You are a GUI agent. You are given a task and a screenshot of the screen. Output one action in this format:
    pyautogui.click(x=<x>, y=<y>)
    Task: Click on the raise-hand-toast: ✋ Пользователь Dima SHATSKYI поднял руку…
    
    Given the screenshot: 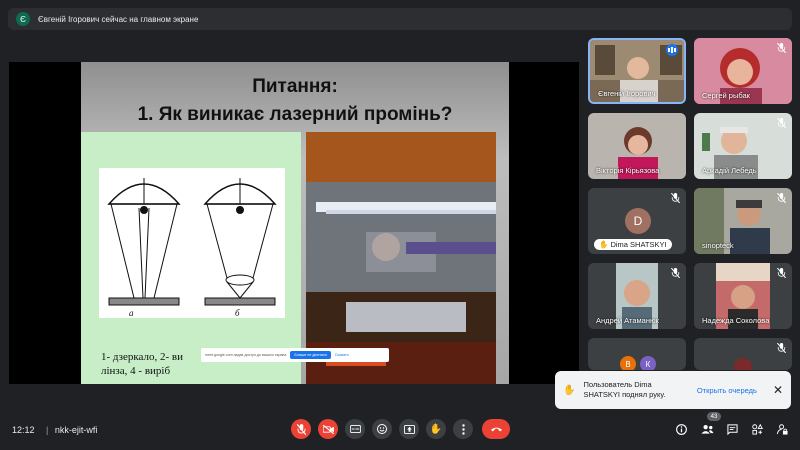 What is the action you would take?
    pyautogui.click(x=673, y=390)
    